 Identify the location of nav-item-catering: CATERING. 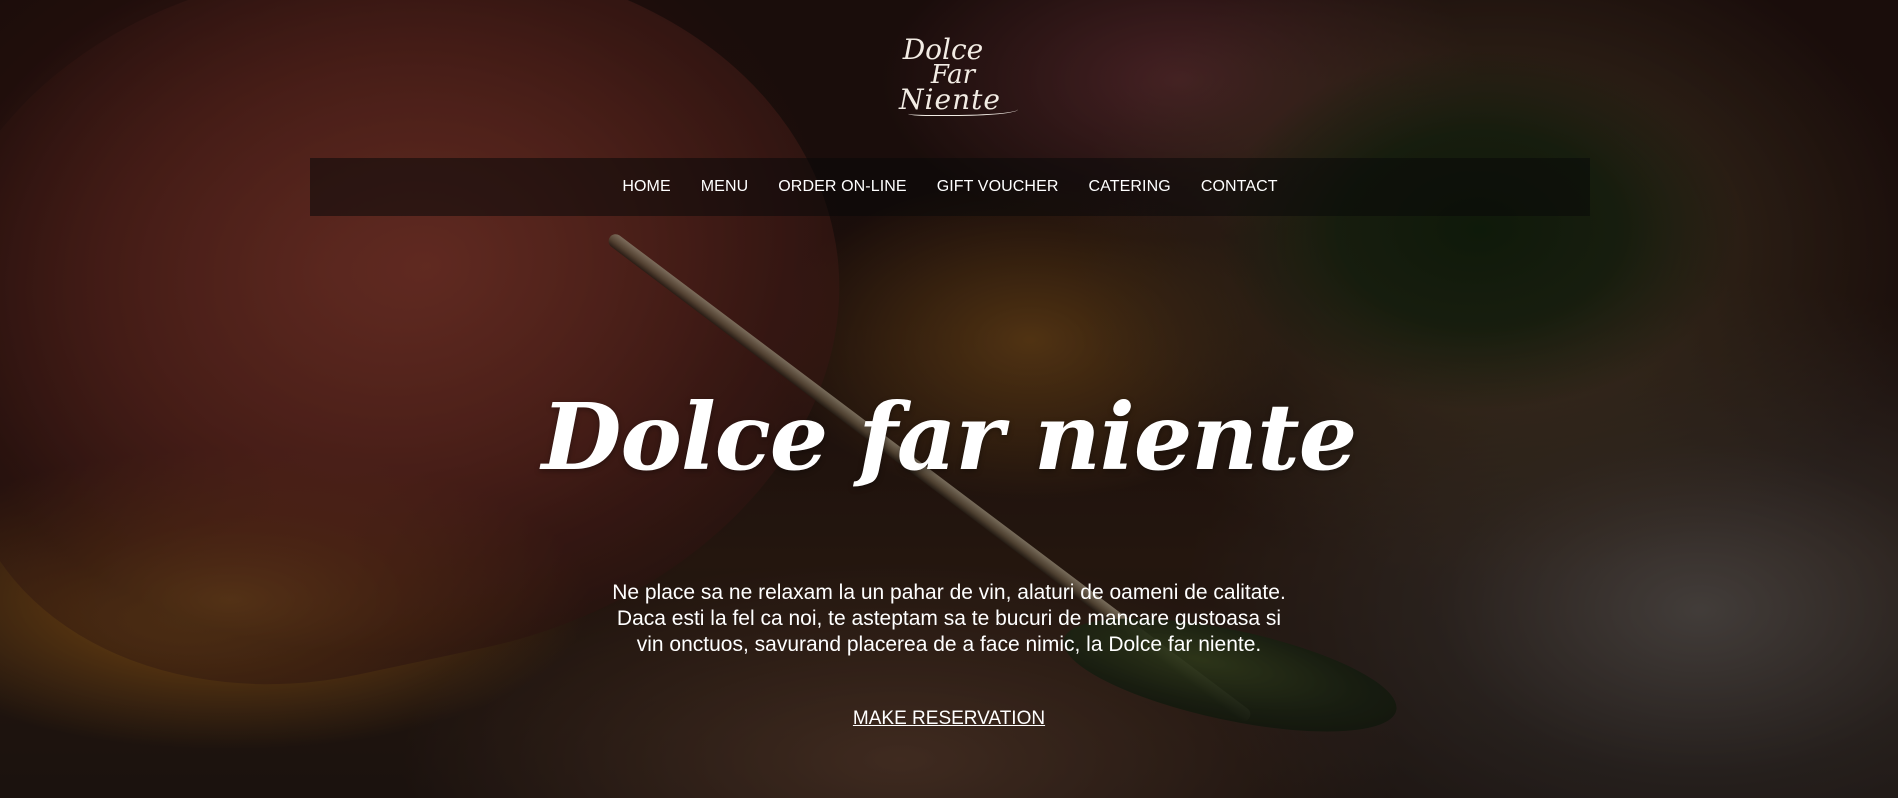
(1130, 187).